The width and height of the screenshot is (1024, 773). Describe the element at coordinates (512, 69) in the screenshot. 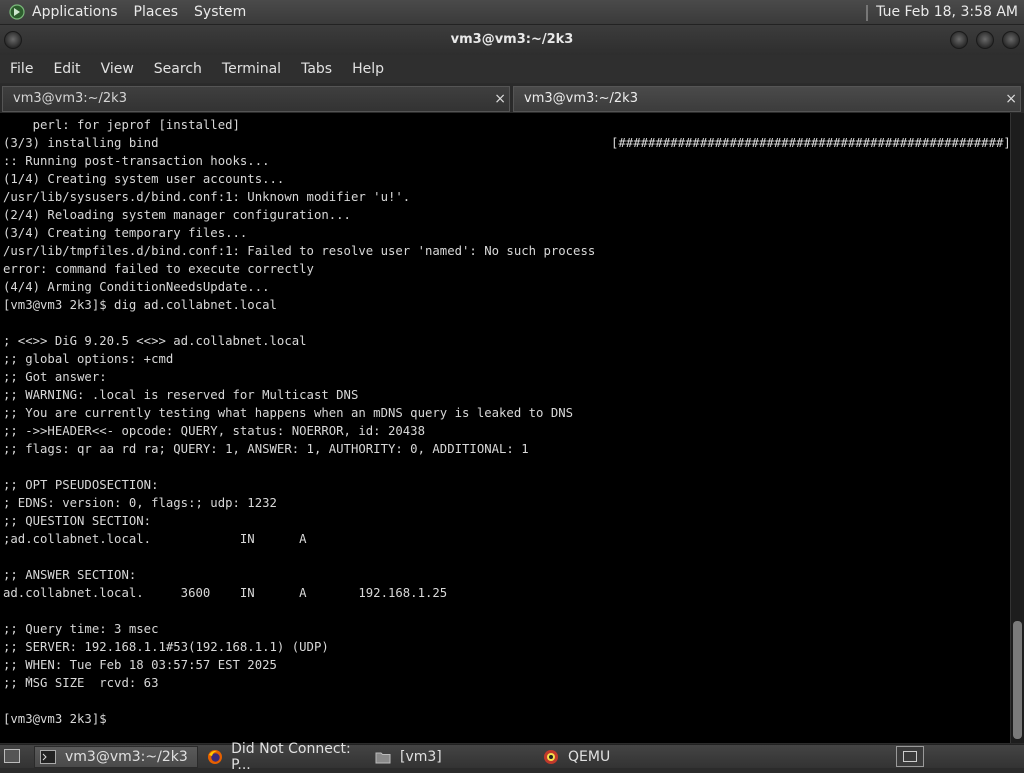

I see `menubar: File Edit View Search Terminal Tabs Help` at that location.